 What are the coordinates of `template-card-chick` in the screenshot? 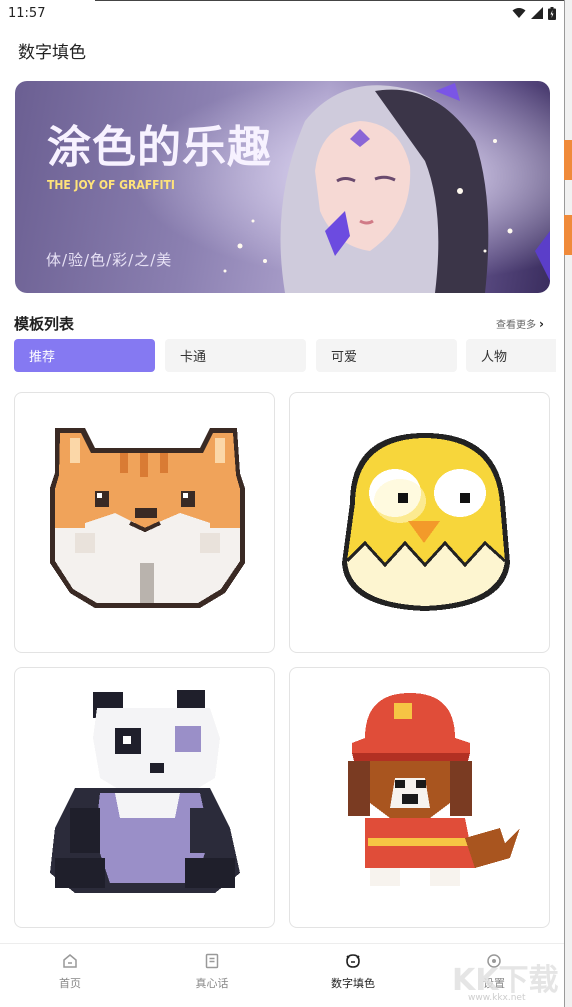 It's located at (419, 522).